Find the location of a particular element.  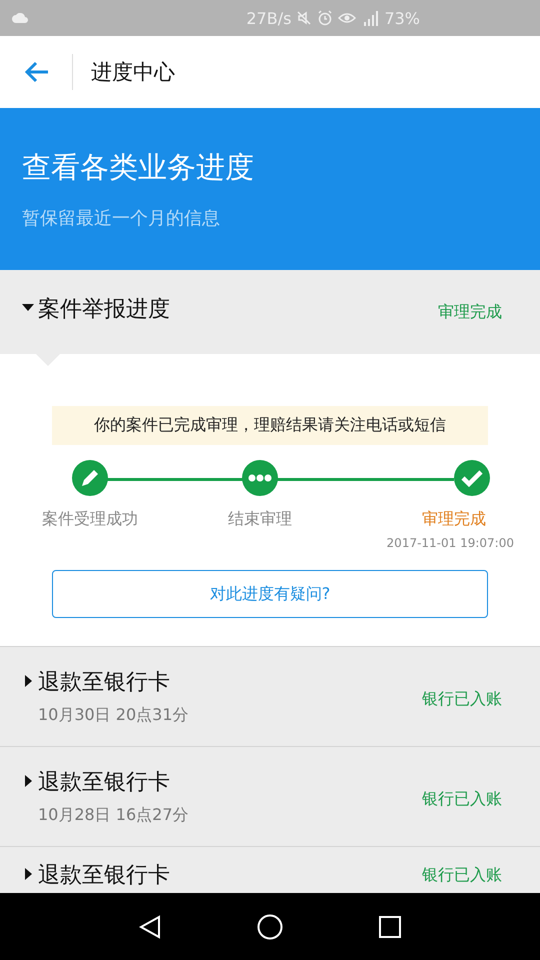

home-icon is located at coordinates (270, 927).